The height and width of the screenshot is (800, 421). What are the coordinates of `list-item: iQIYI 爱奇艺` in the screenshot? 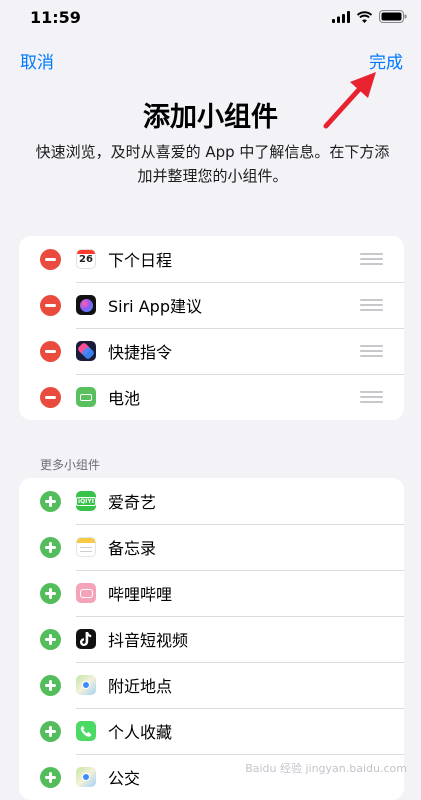 It's located at (211, 501).